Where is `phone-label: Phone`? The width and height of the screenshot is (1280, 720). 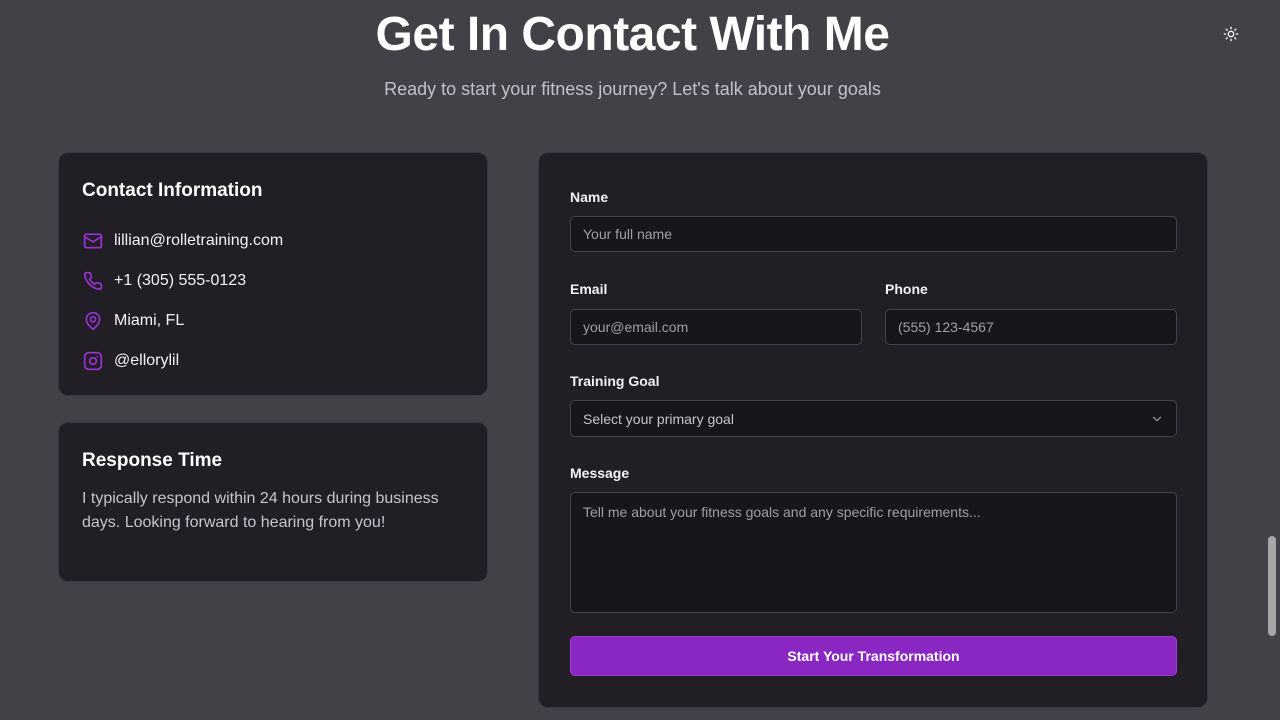 phone-label: Phone is located at coordinates (906, 289).